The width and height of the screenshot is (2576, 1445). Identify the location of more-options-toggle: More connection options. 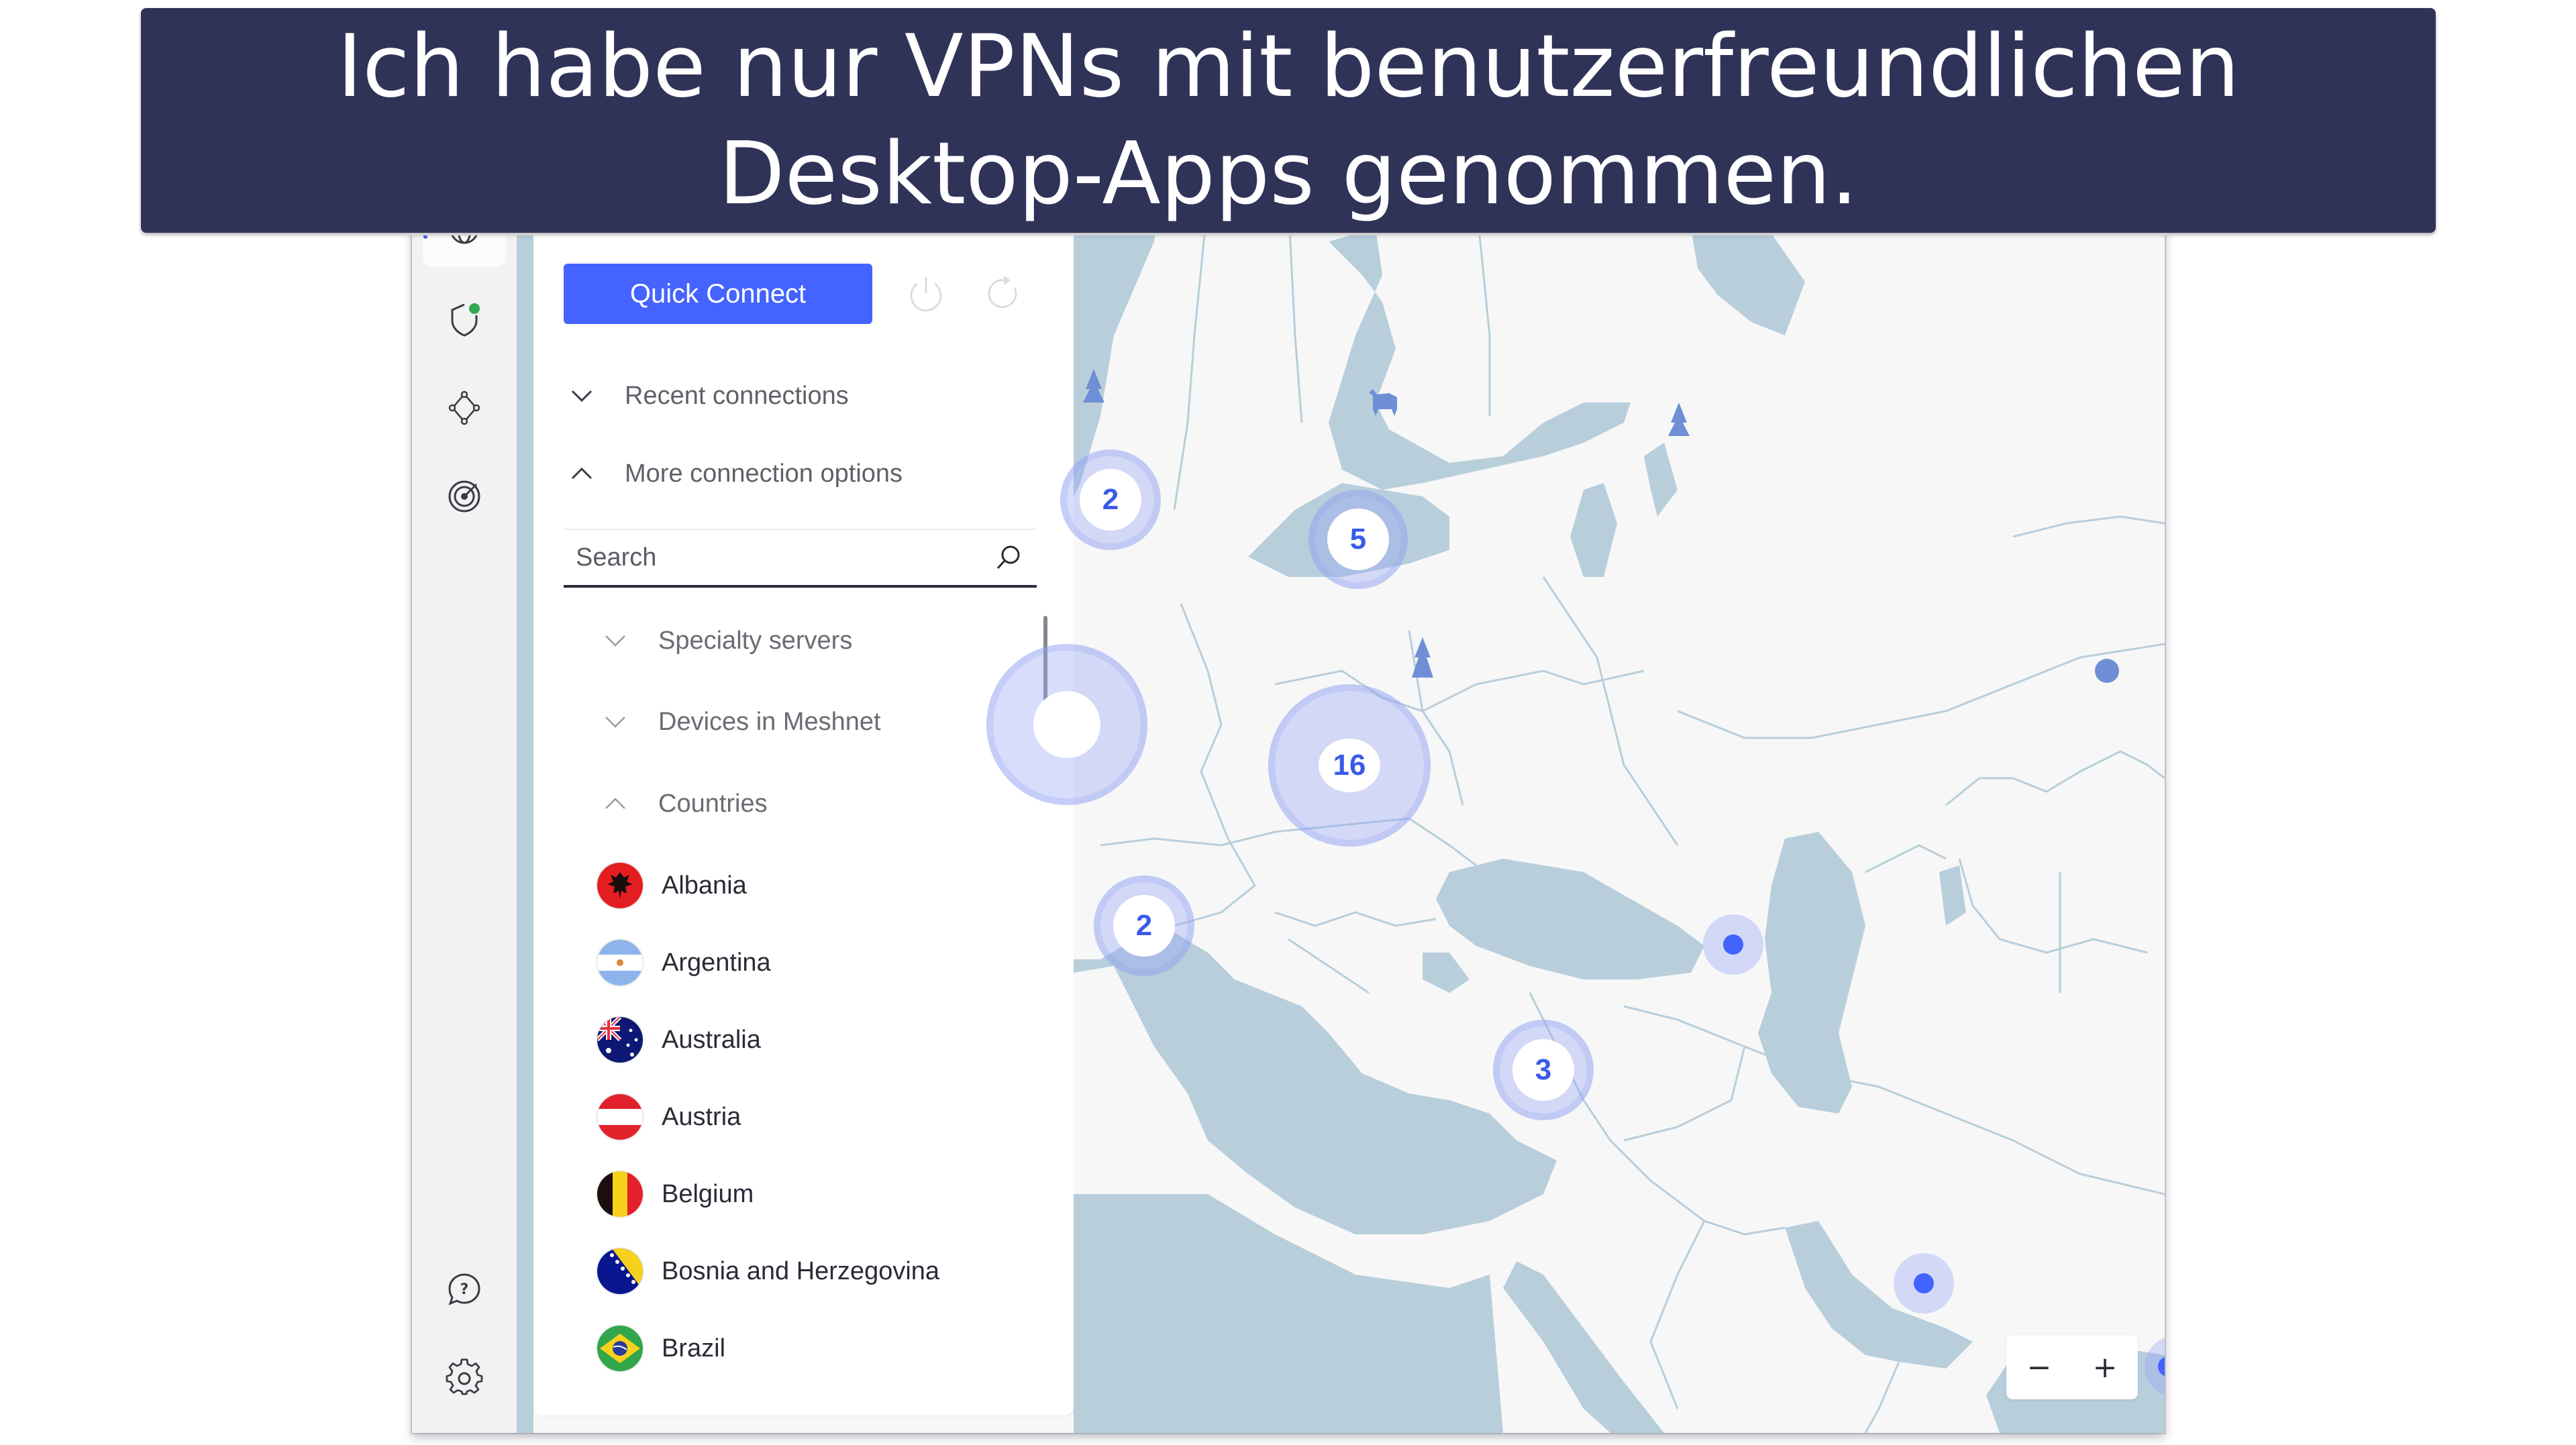
(735, 473).